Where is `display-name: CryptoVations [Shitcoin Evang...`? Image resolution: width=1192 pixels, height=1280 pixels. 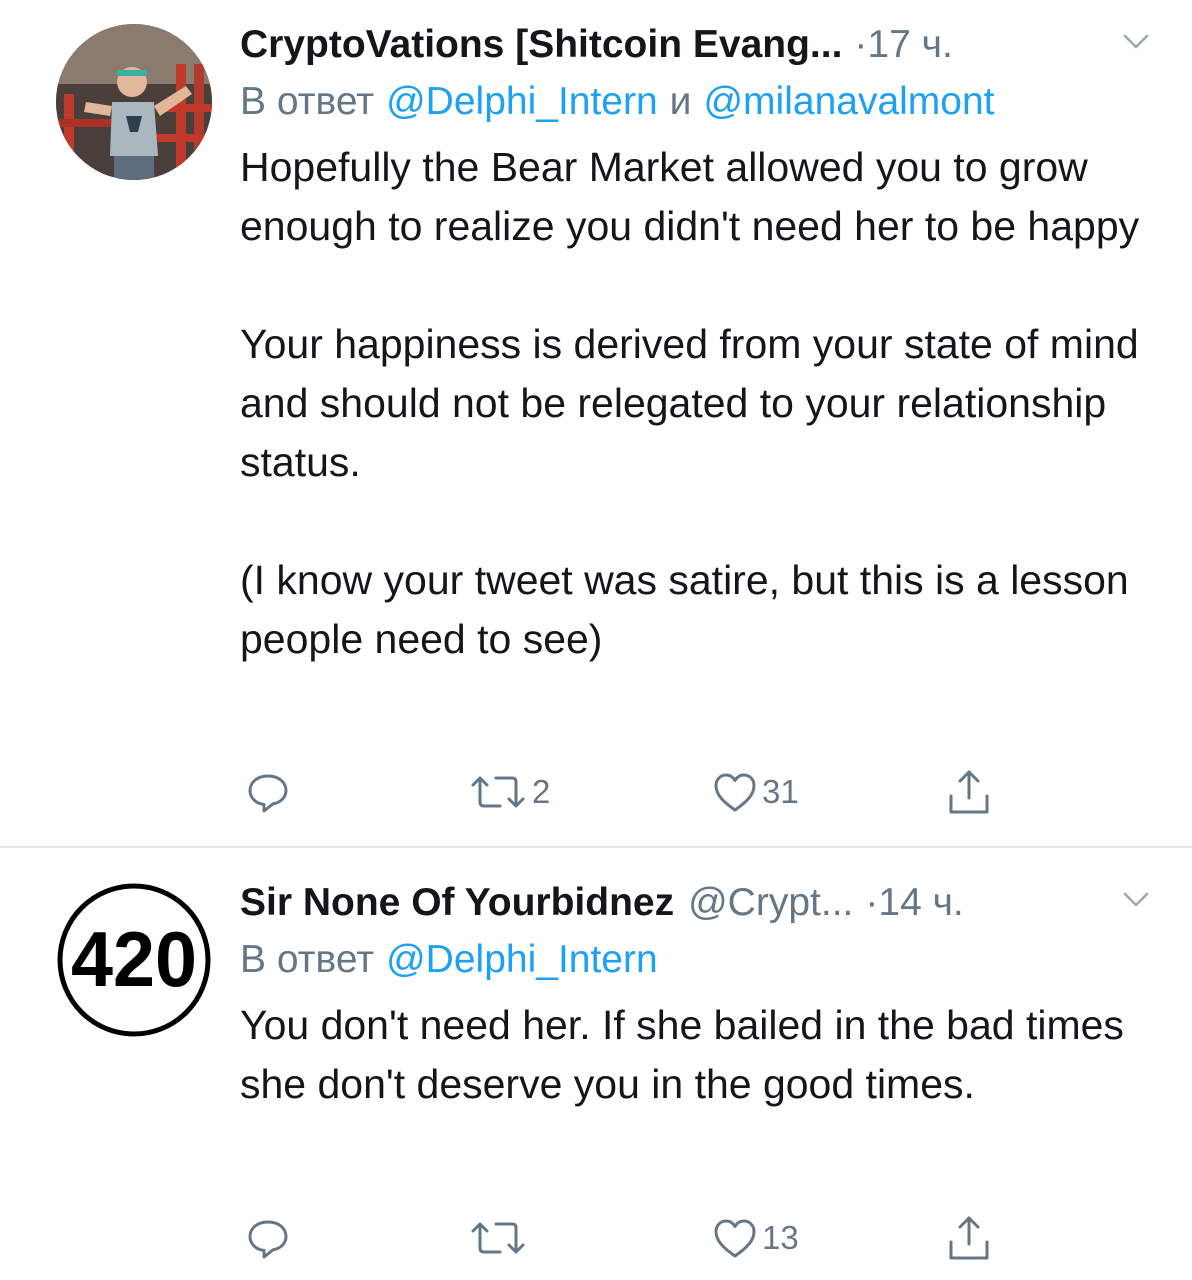 display-name: CryptoVations [Shitcoin Evang... is located at coordinates (541, 45).